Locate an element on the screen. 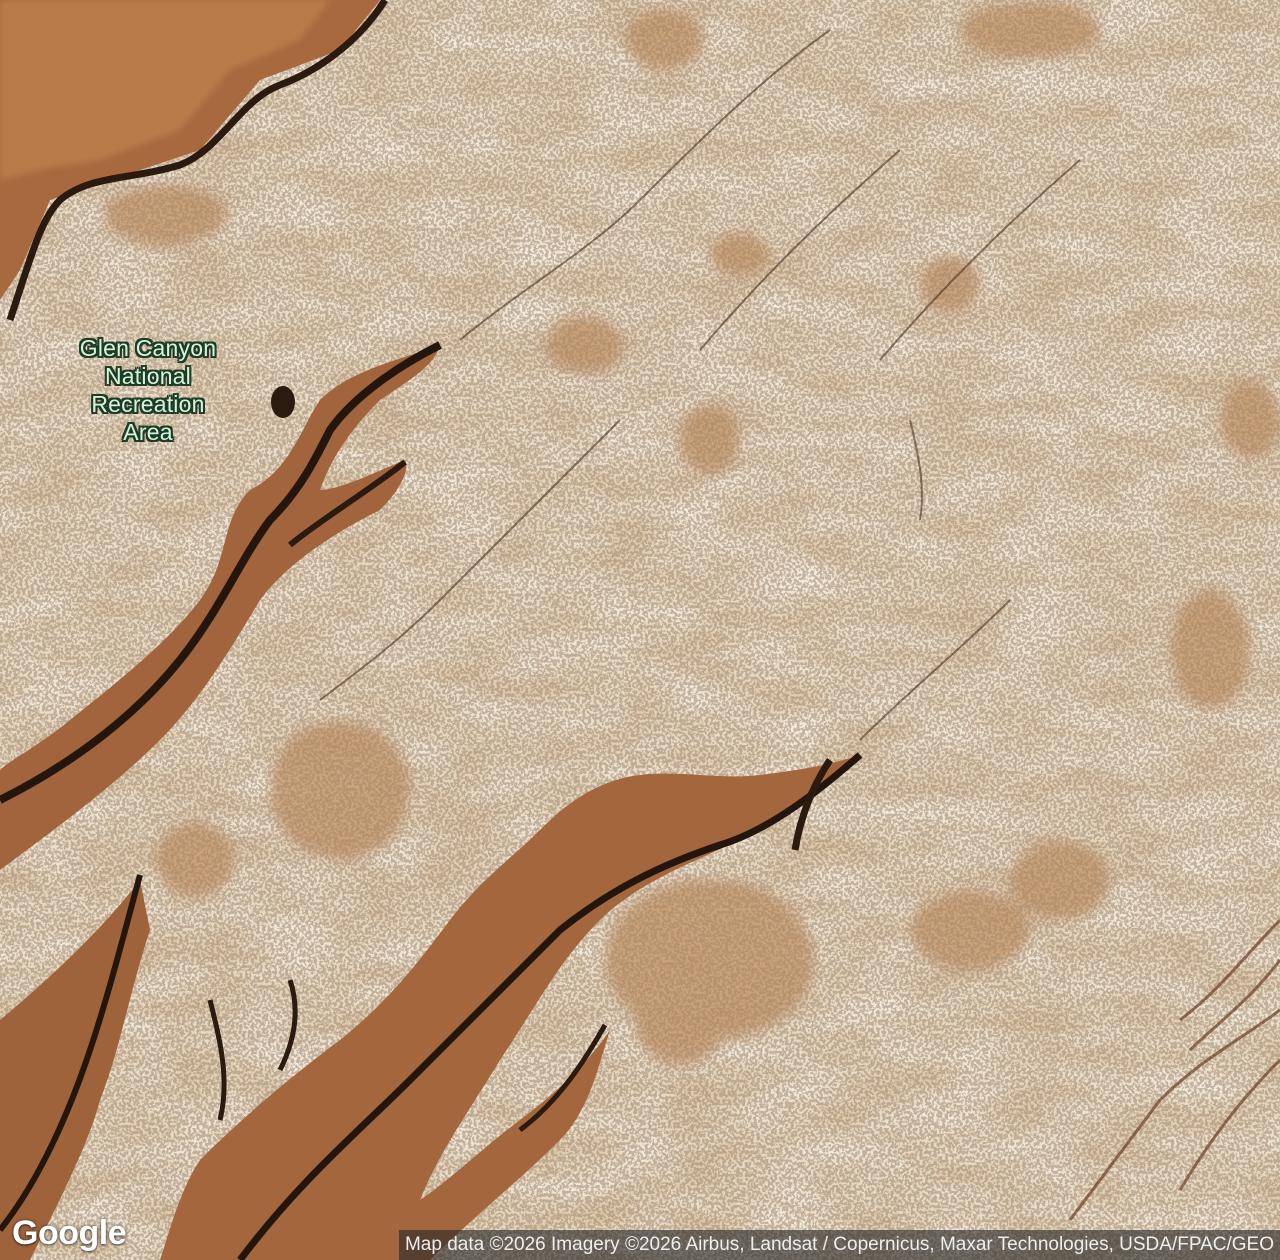  place-label-glen-canyon: Glen Canyon National Recreation Area is located at coordinates (148, 390).